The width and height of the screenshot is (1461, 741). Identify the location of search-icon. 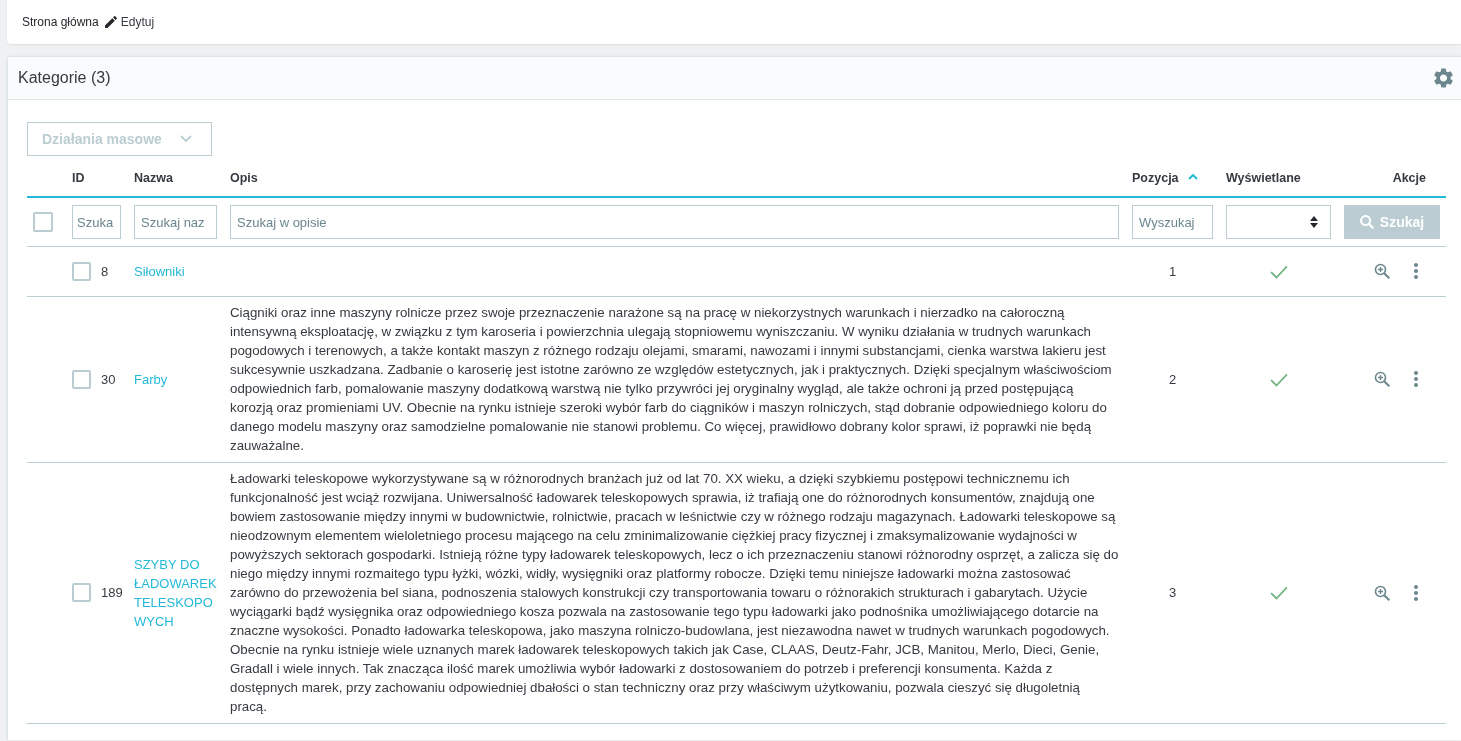
(1366, 222).